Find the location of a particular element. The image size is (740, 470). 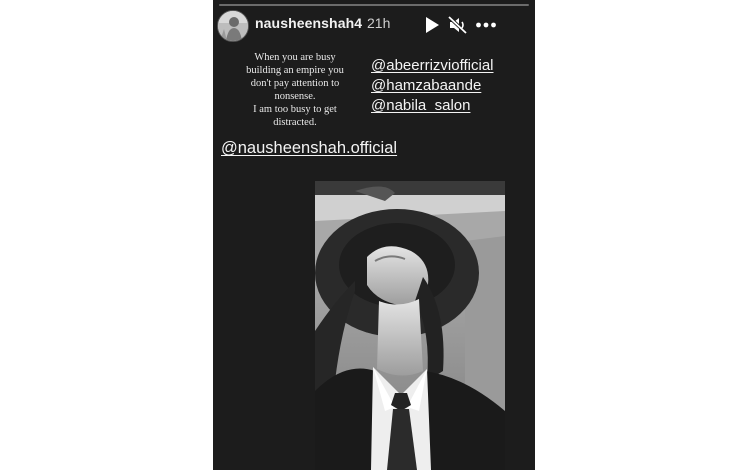

mute-icon is located at coordinates (458, 25).